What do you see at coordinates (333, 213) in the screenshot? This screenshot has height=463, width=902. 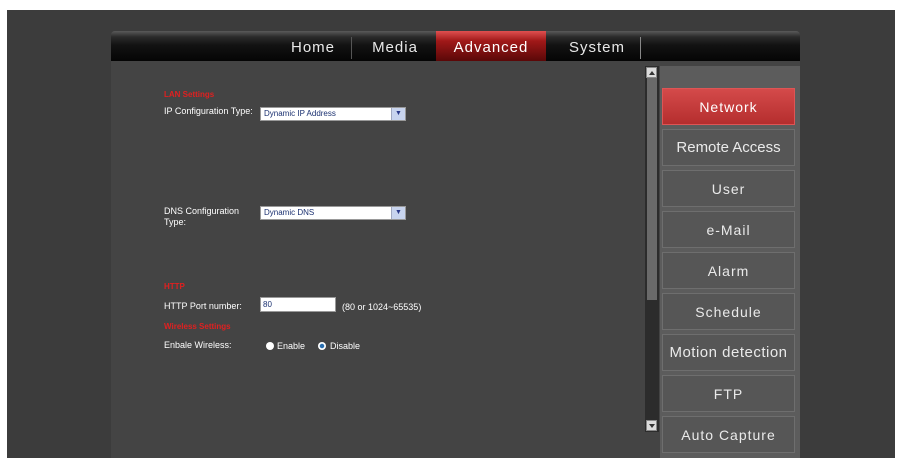 I see `dns-config-select: Dynamic DNS ▼` at bounding box center [333, 213].